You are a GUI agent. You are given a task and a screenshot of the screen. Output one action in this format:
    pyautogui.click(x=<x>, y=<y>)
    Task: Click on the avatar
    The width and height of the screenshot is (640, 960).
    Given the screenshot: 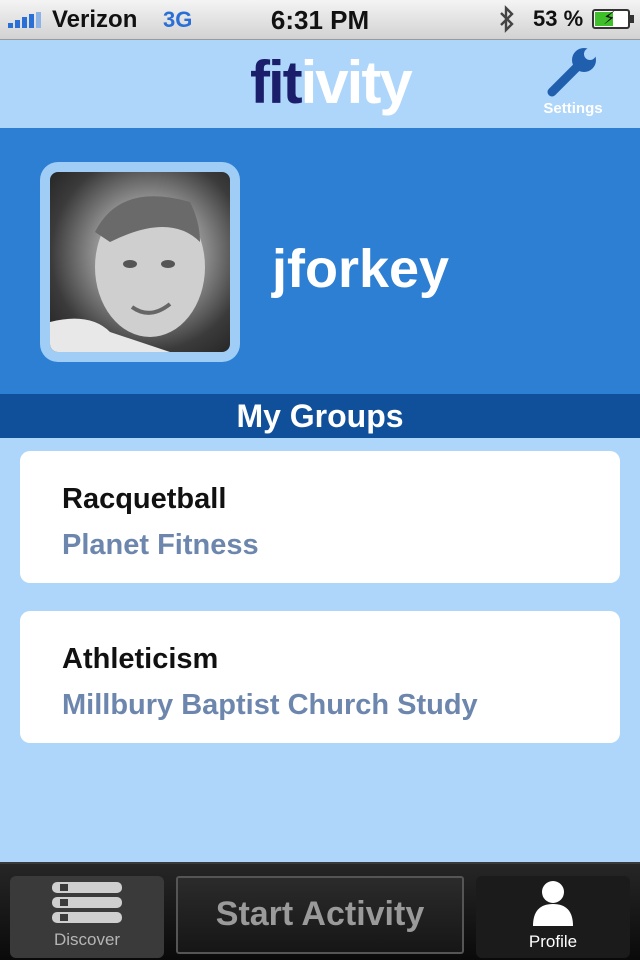 What is the action you would take?
    pyautogui.click(x=140, y=262)
    